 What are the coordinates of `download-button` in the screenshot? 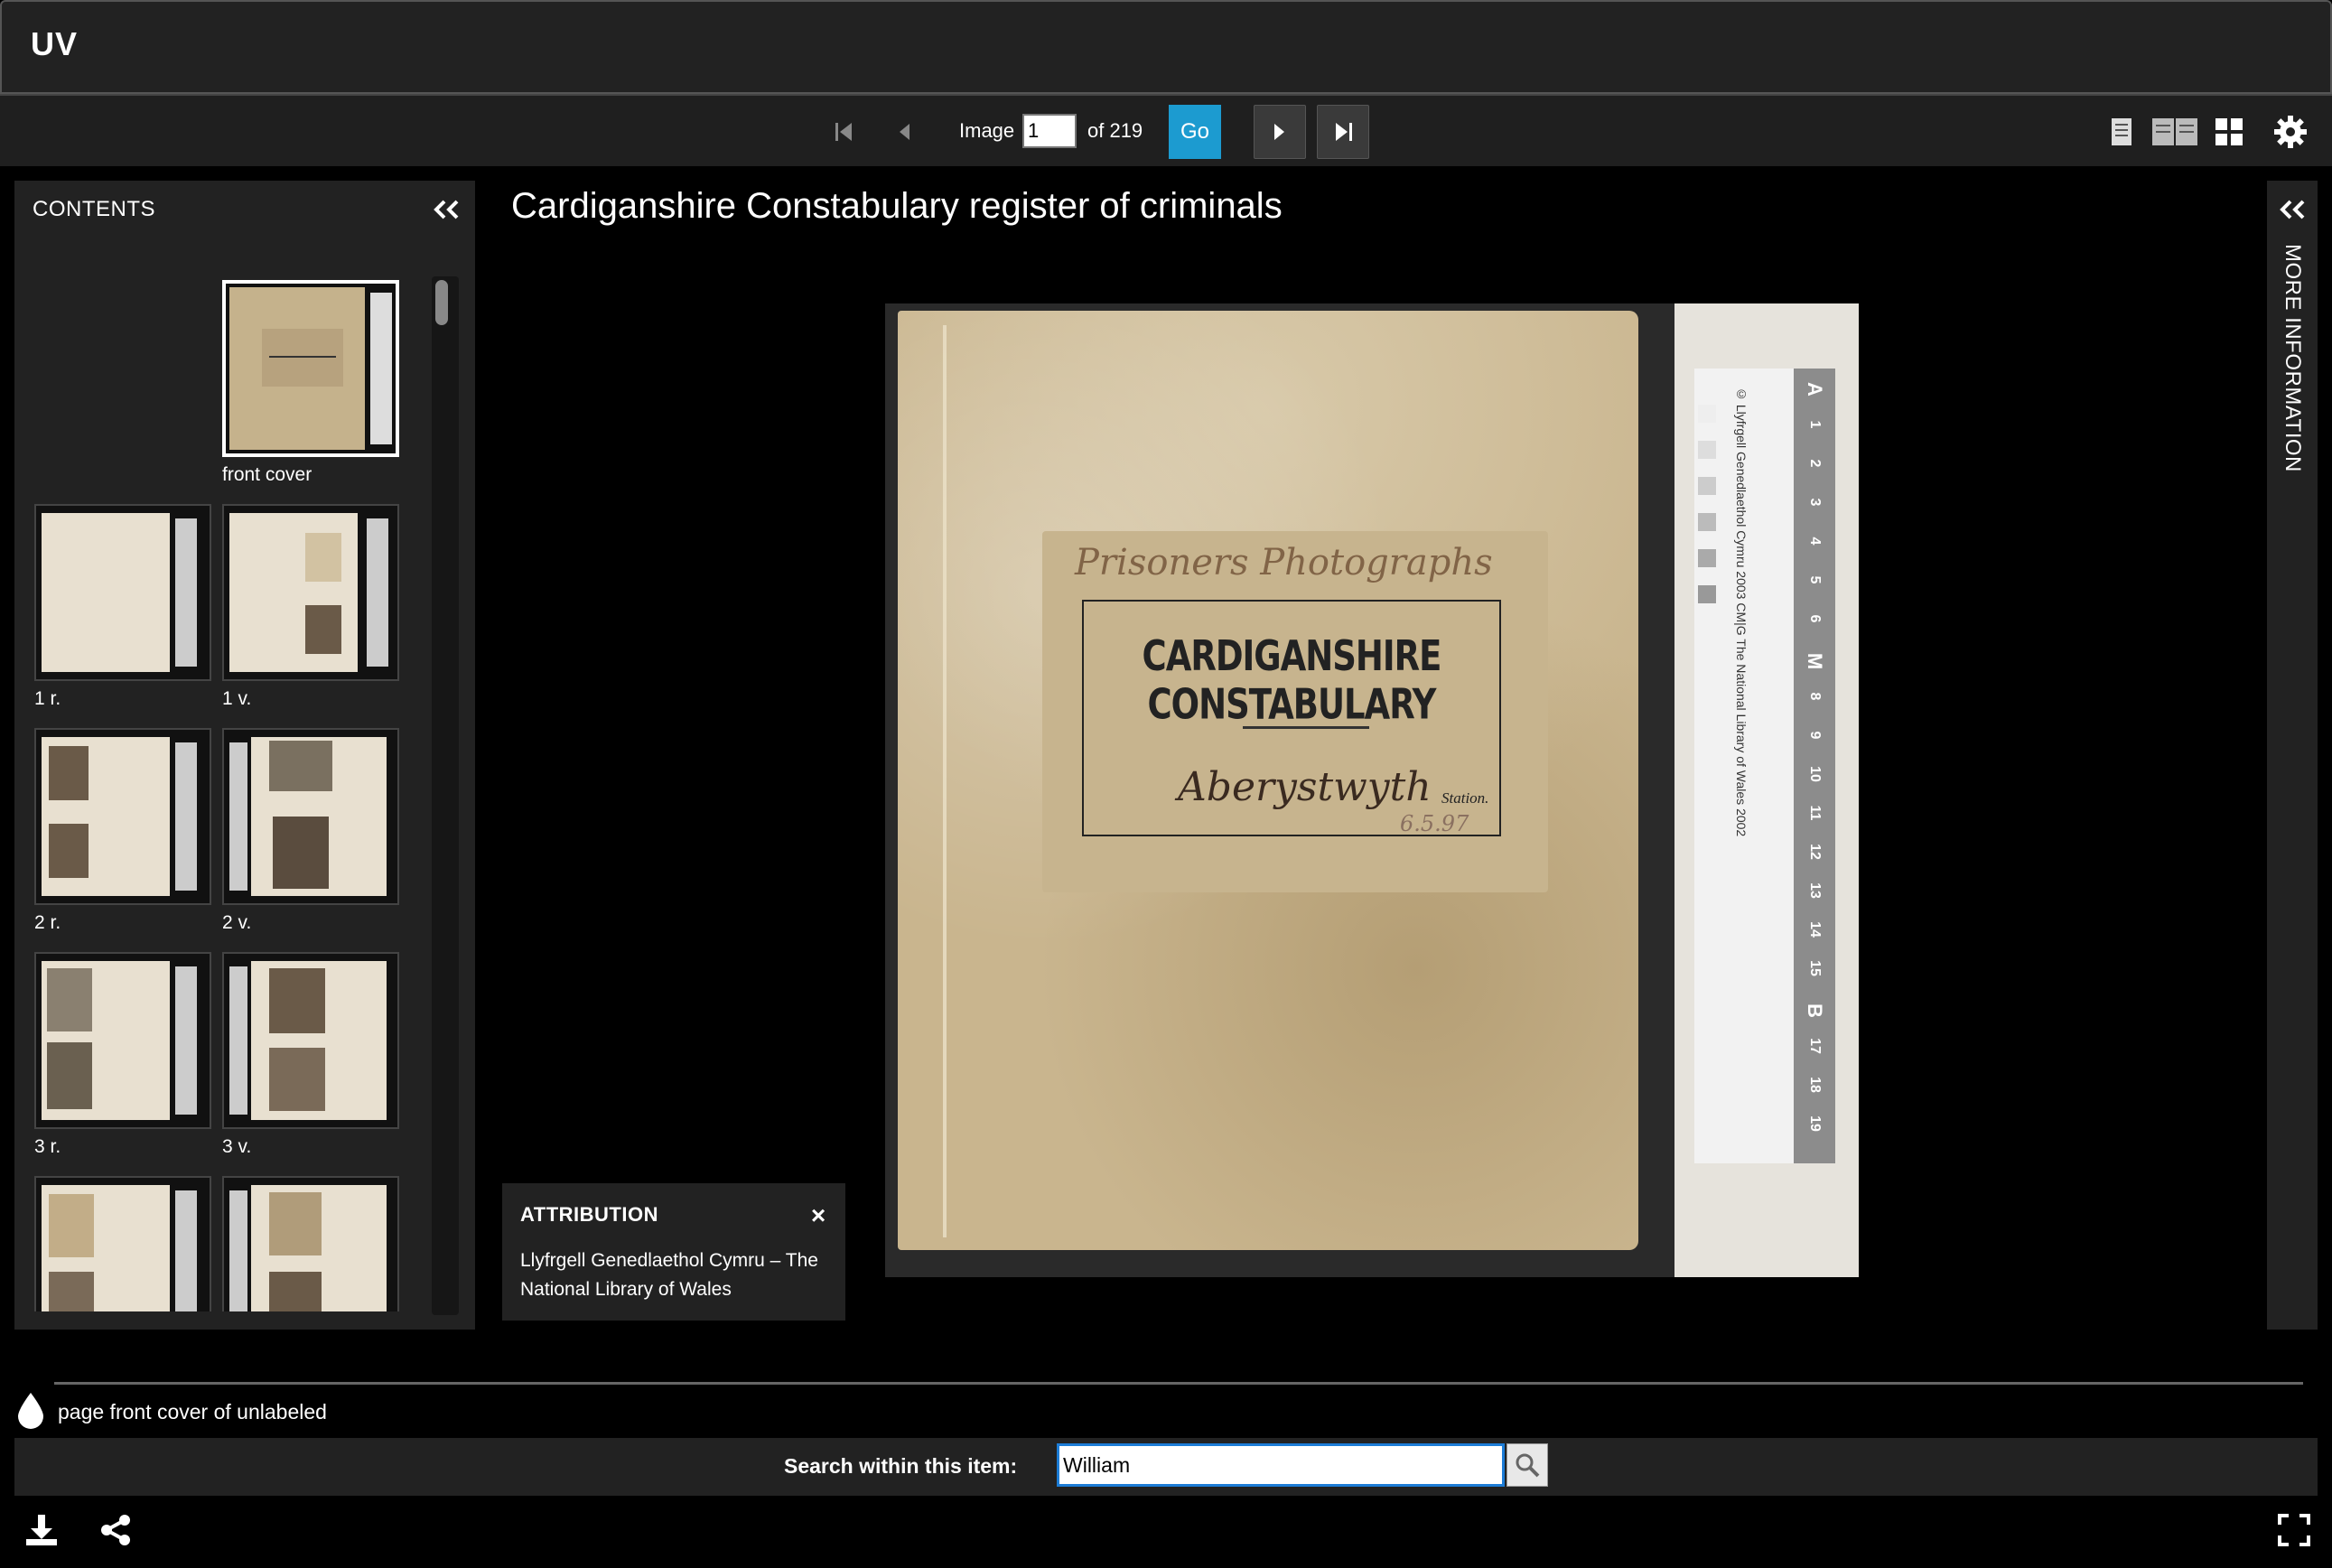 It's located at (41, 1530).